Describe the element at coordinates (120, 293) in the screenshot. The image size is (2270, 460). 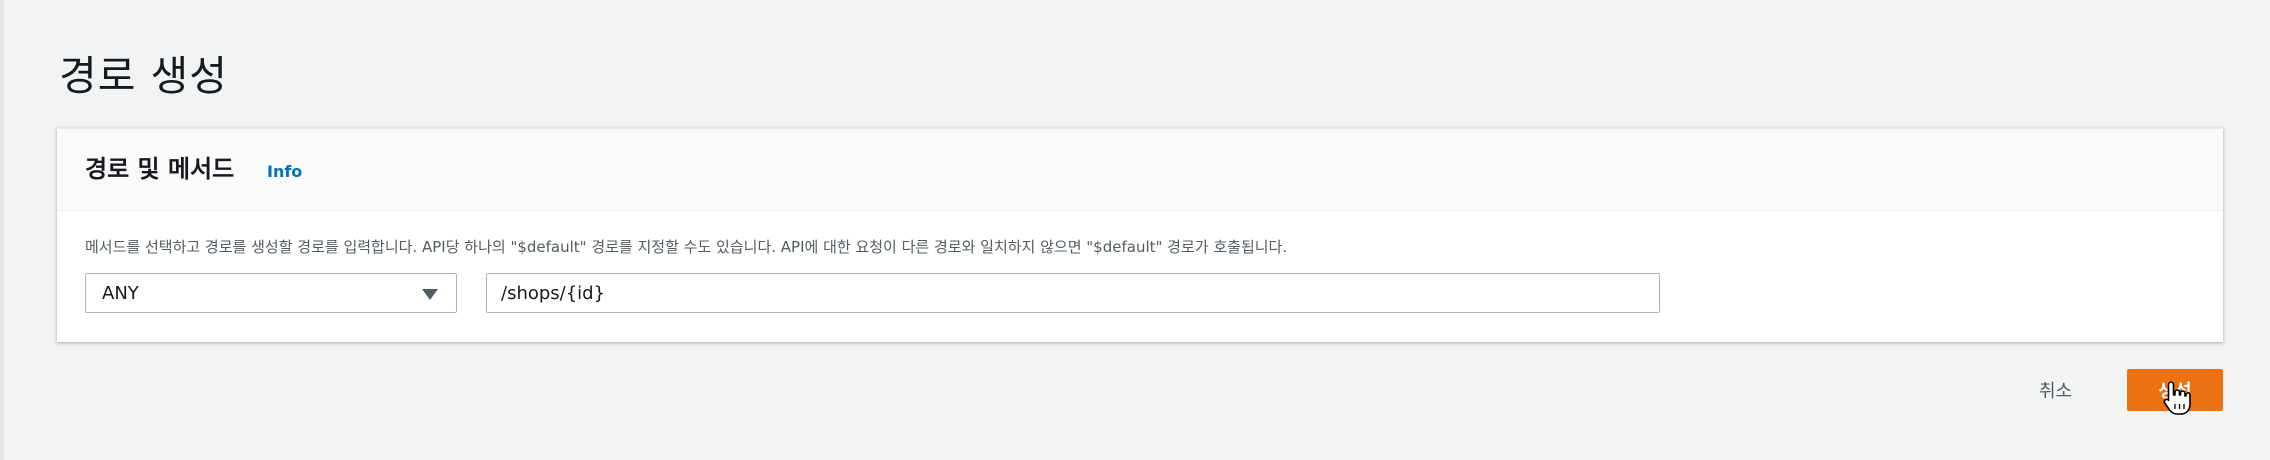
I see `method-select-value: ANY` at that location.